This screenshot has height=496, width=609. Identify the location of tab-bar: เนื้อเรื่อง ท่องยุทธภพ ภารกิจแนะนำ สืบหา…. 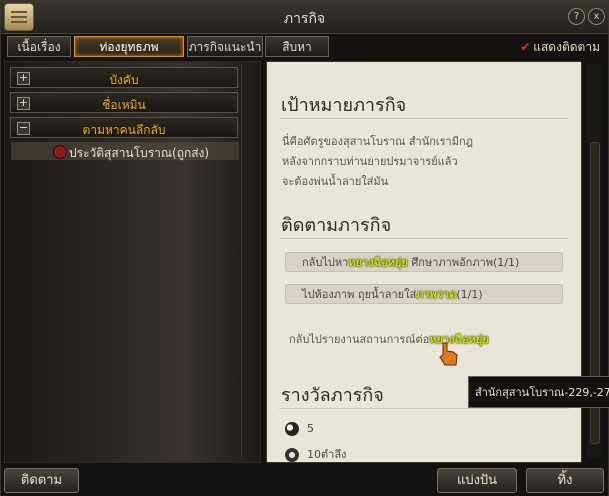
(304, 54).